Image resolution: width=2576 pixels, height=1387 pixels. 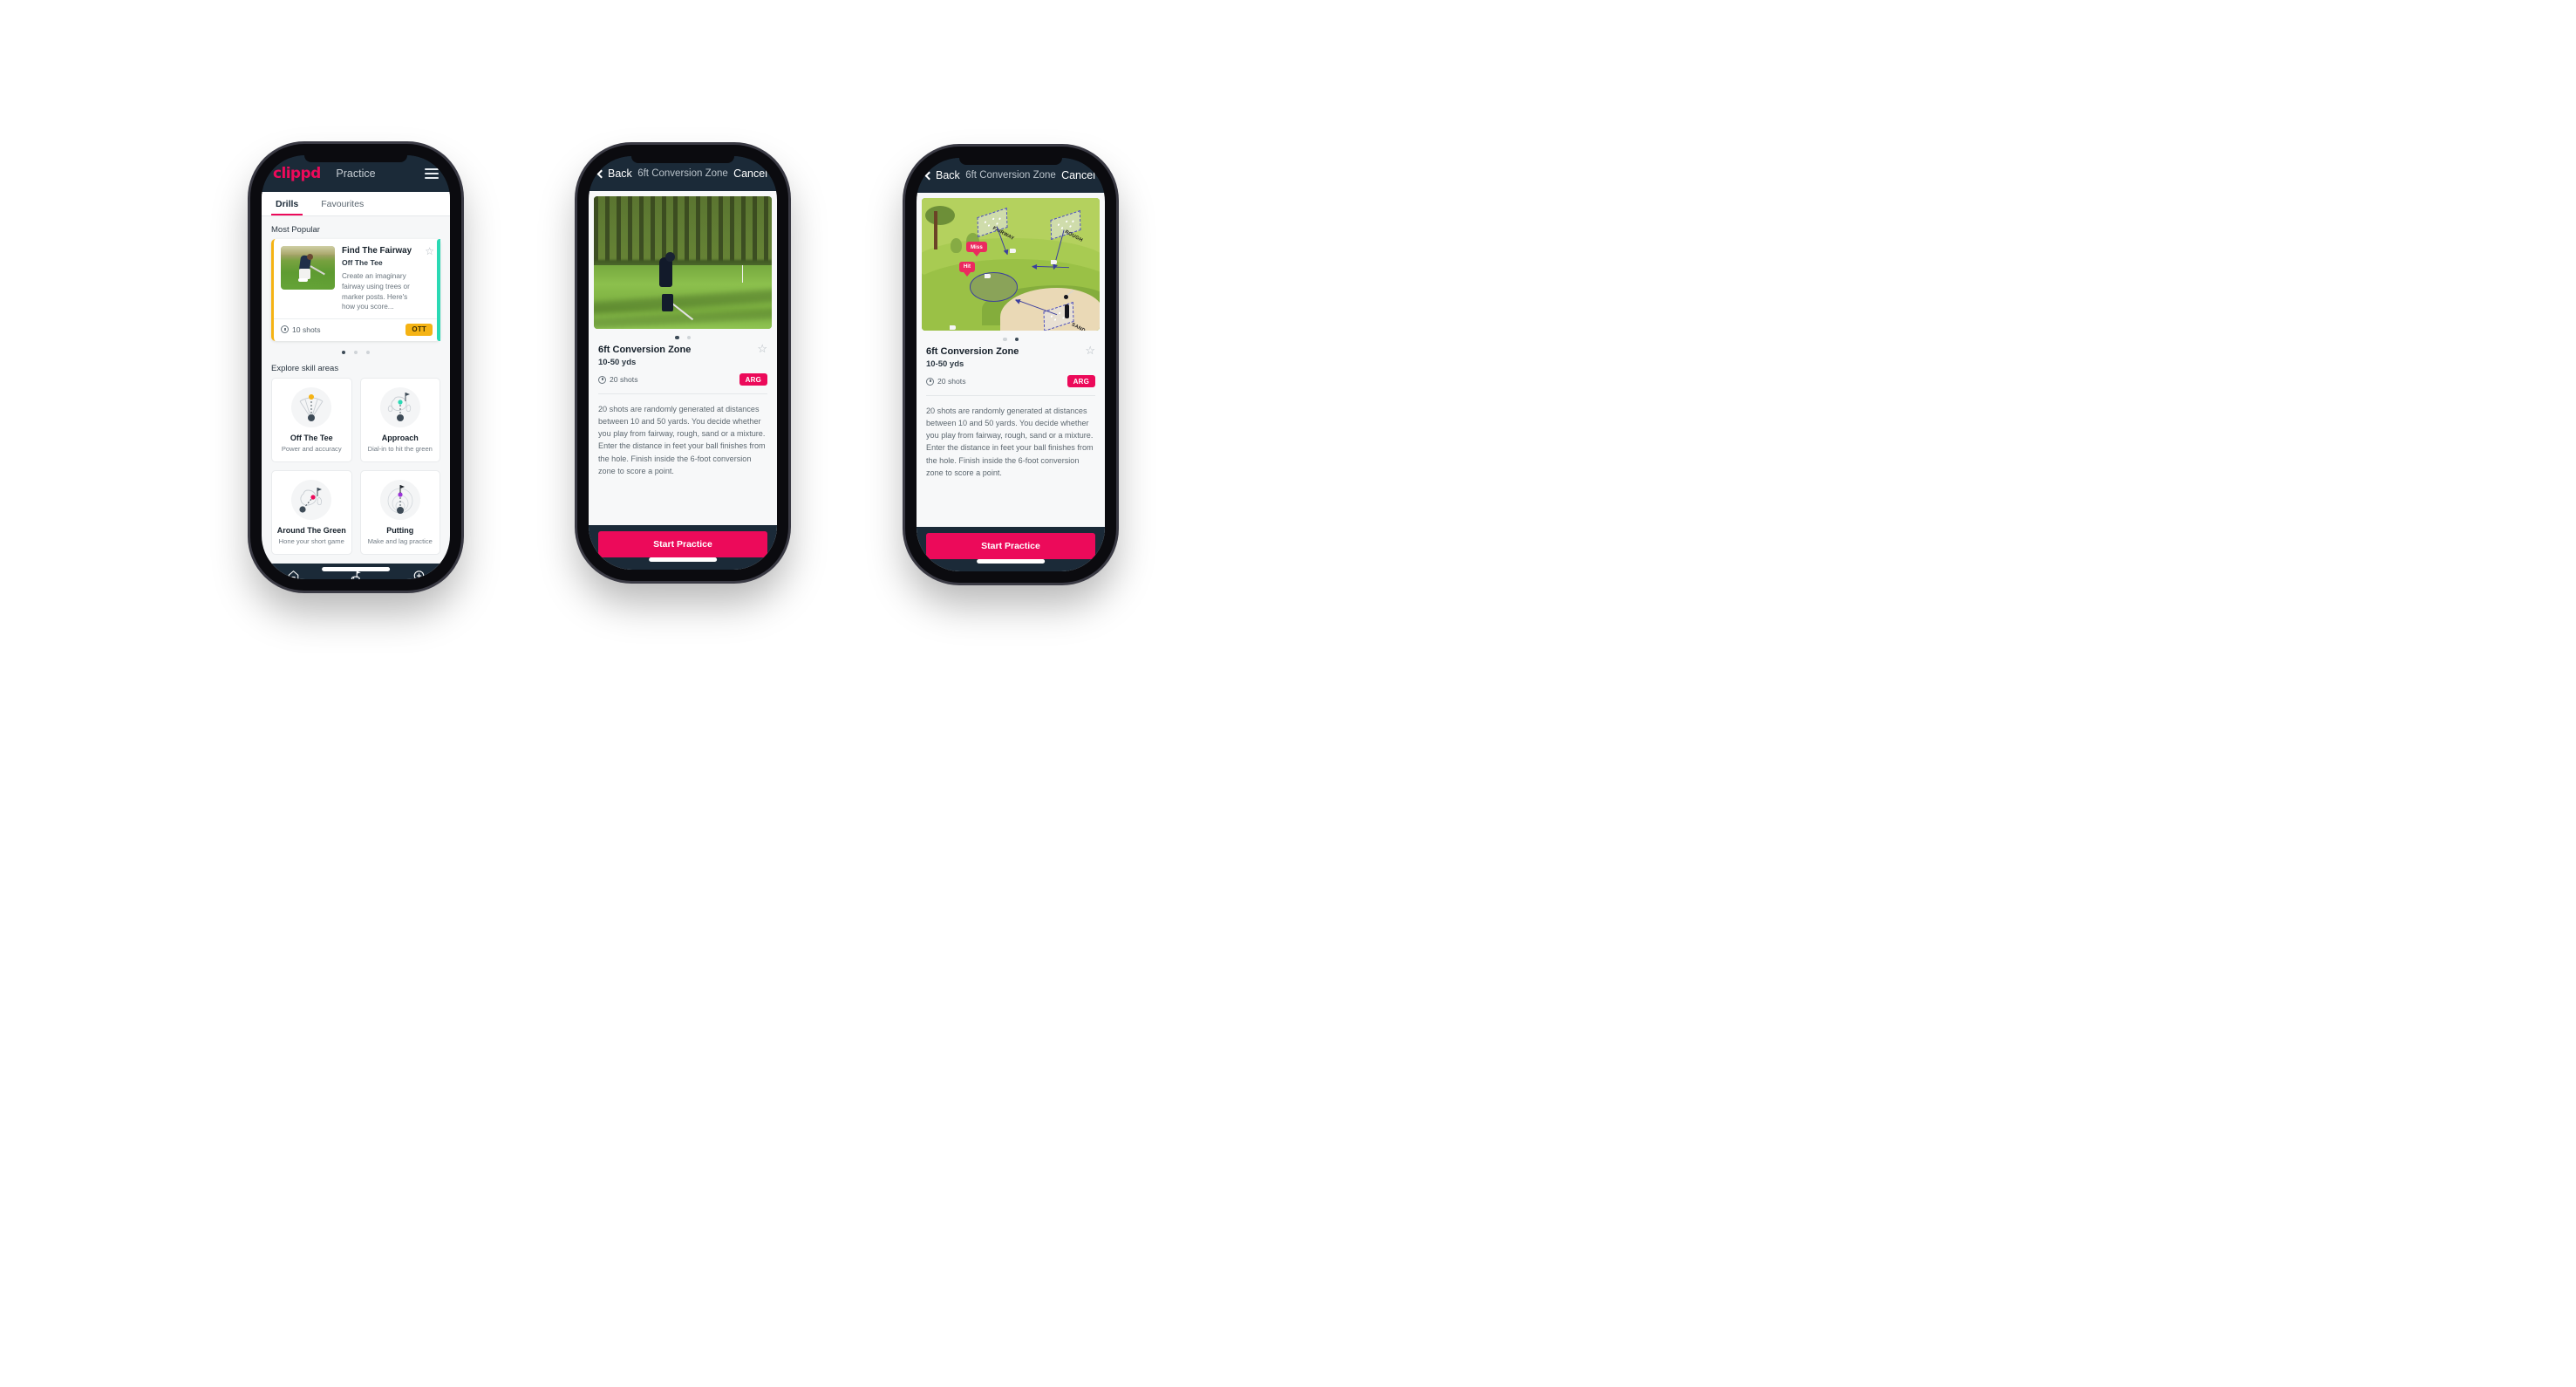 What do you see at coordinates (400, 448) in the screenshot?
I see `skill-desc: Dial-in to hit the green` at bounding box center [400, 448].